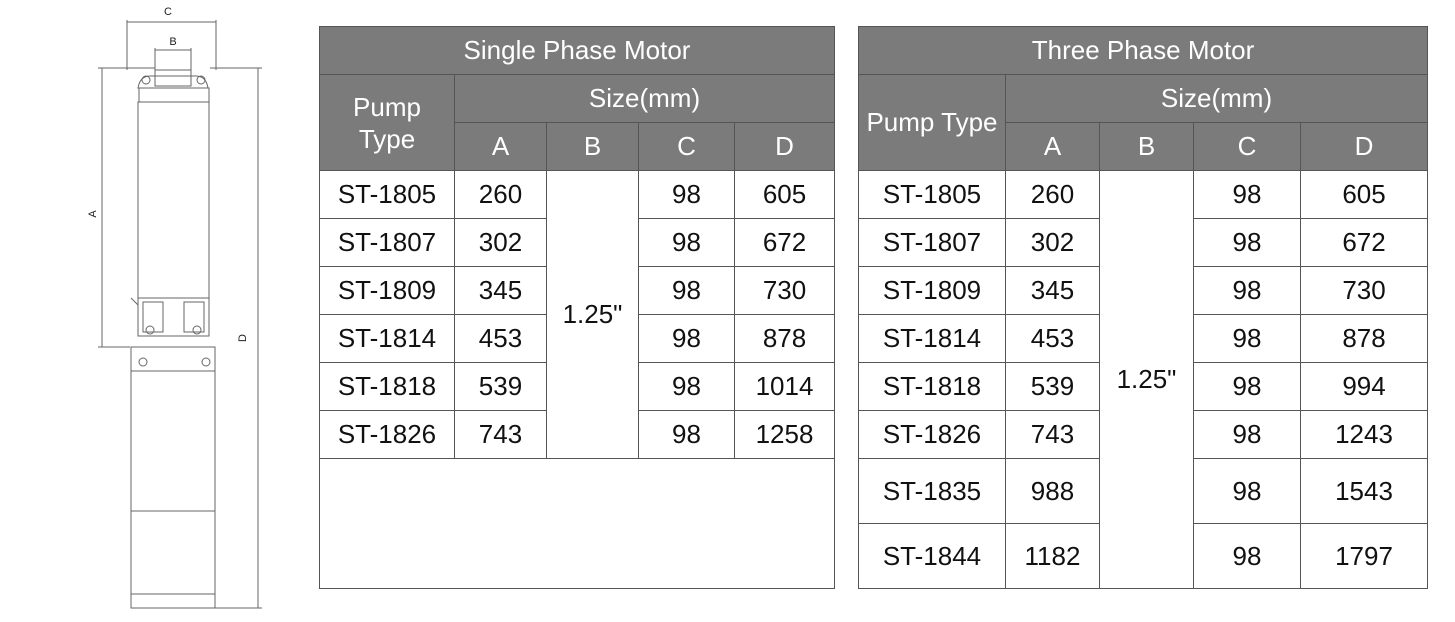  I want to click on empty-area, so click(577, 523).